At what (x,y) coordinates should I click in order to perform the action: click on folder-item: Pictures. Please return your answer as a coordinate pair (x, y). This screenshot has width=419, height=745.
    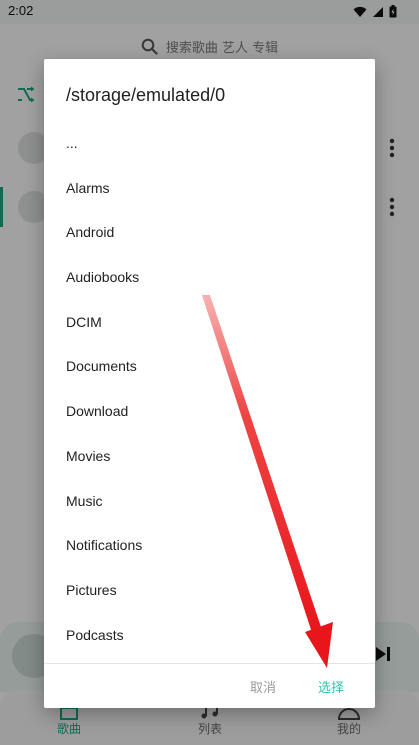
    Looking at the image, I should click on (209, 590).